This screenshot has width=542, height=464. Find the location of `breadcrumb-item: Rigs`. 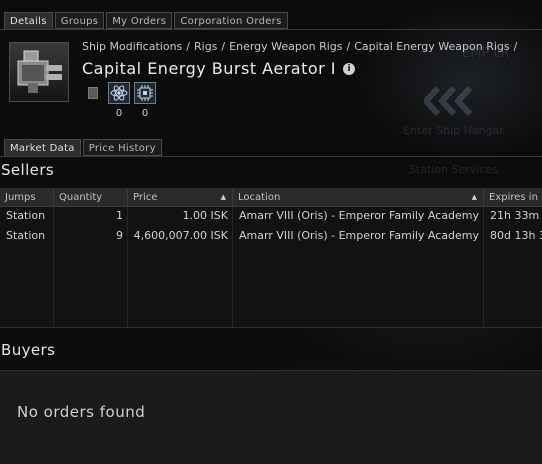

breadcrumb-item: Rigs is located at coordinates (205, 46).